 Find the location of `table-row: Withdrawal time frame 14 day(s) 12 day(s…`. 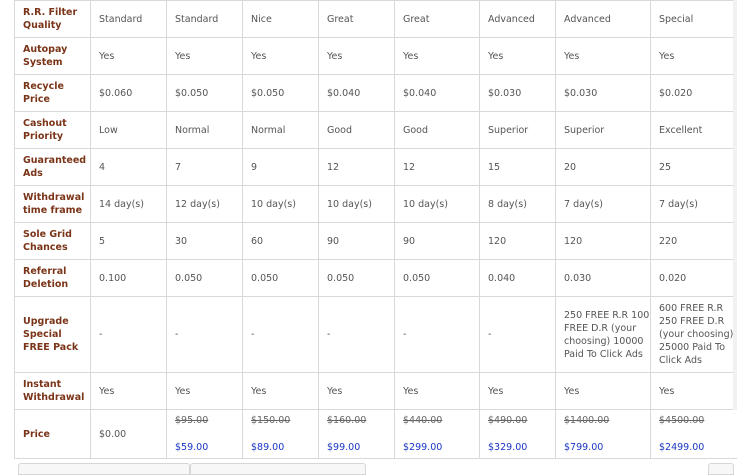

table-row: Withdrawal time frame 14 day(s) 12 day(s… is located at coordinates (376, 204).